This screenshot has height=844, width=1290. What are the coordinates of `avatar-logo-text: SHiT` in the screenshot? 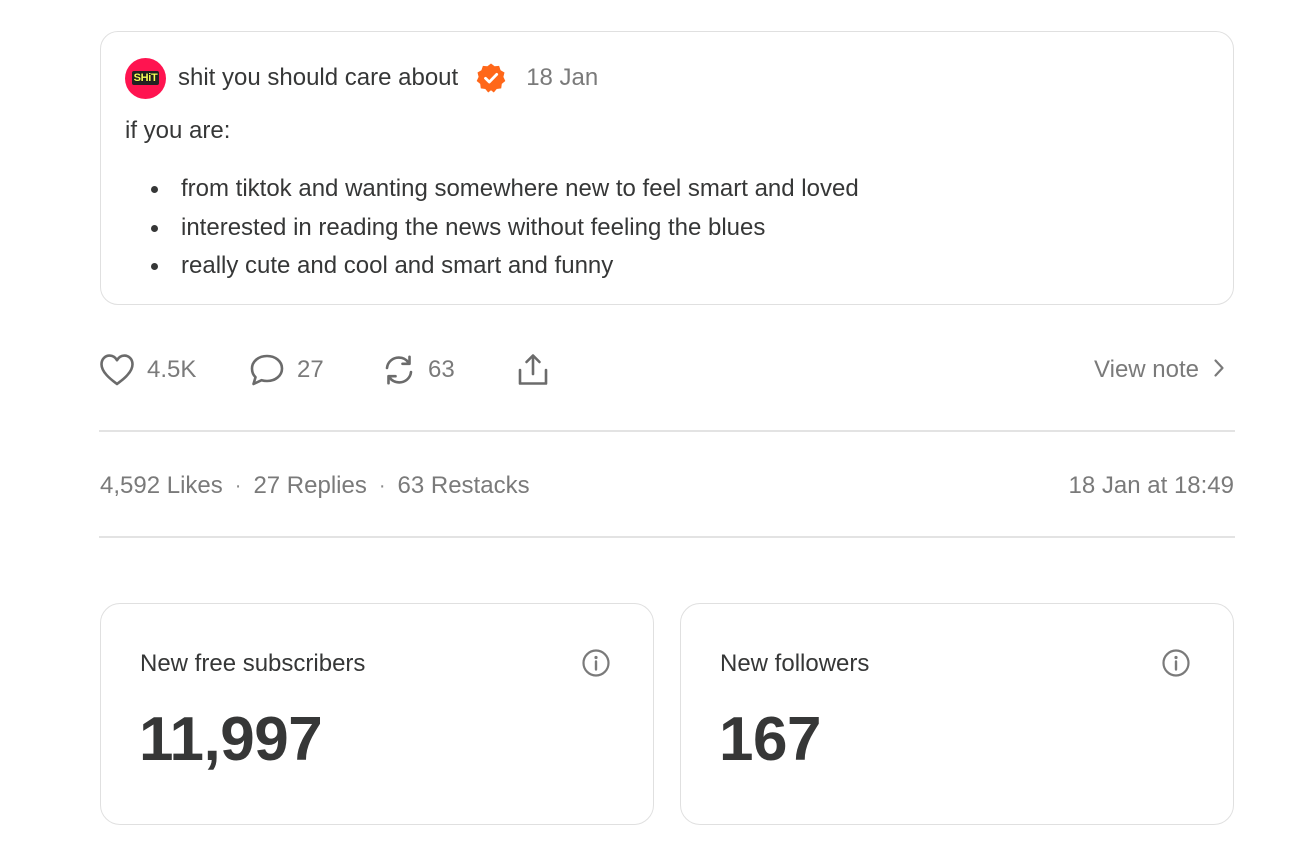 It's located at (145, 78).